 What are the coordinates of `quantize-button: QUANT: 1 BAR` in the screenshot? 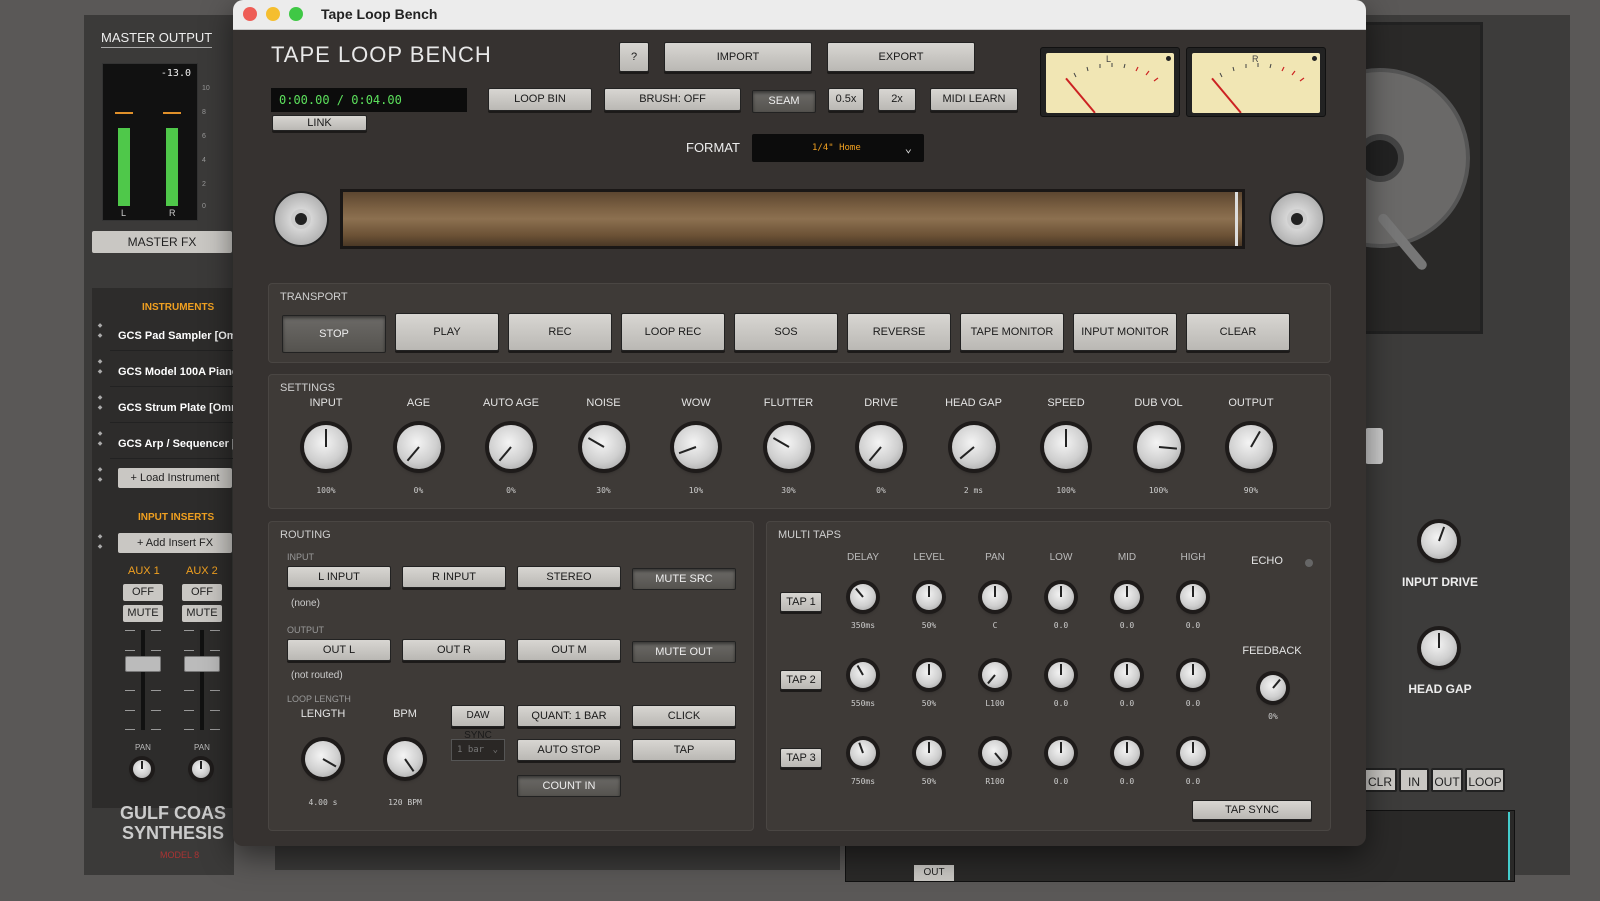 It's located at (569, 716).